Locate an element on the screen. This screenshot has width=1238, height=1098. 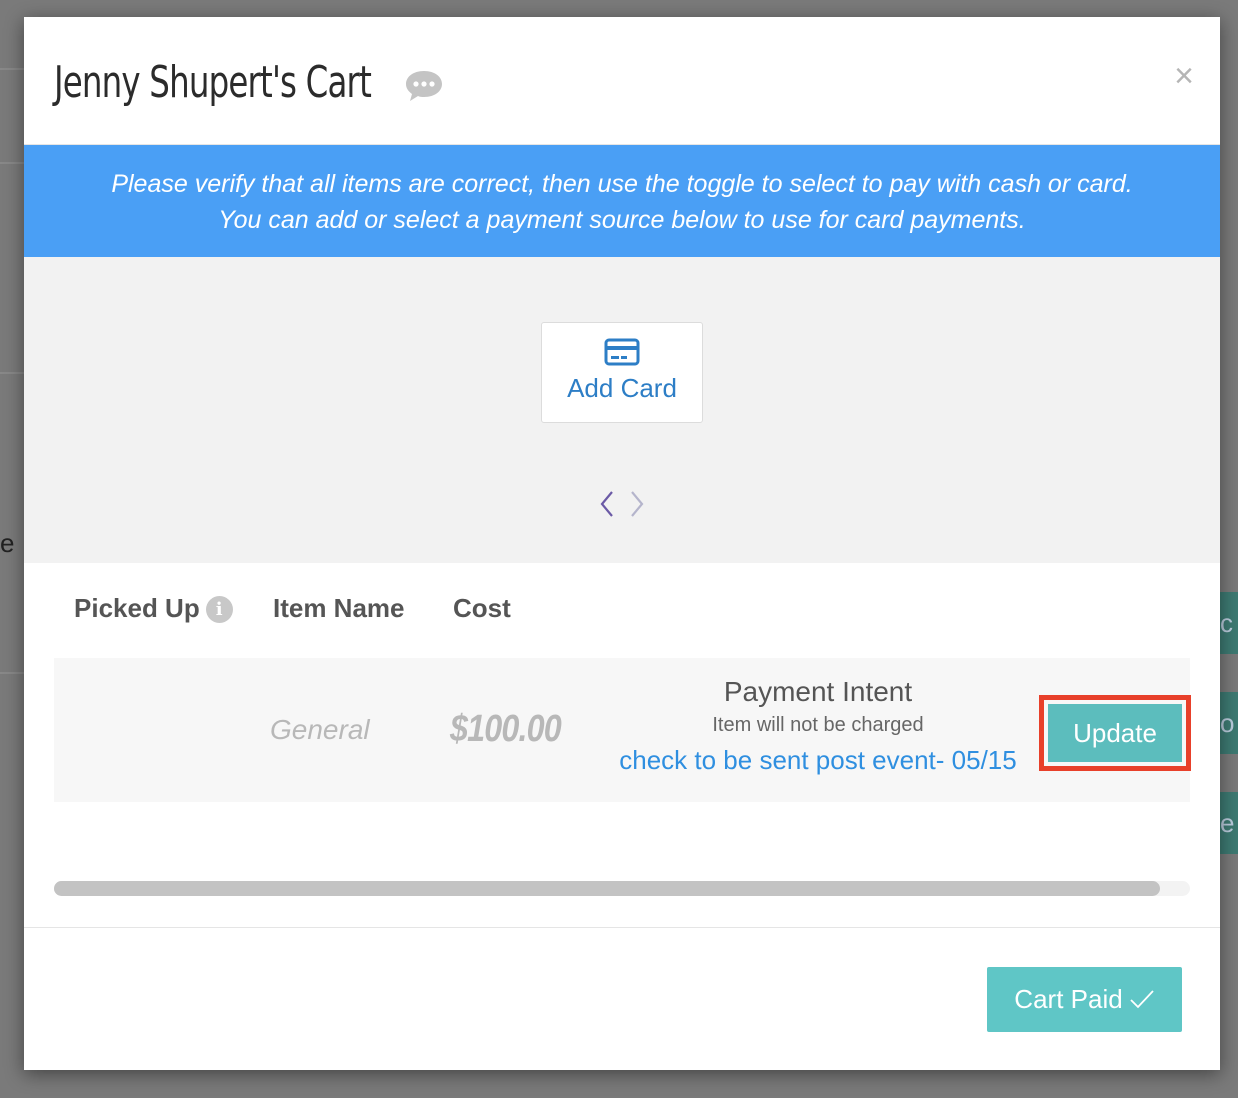
column-header-picked-up: Picked Up i is located at coordinates (153, 608).